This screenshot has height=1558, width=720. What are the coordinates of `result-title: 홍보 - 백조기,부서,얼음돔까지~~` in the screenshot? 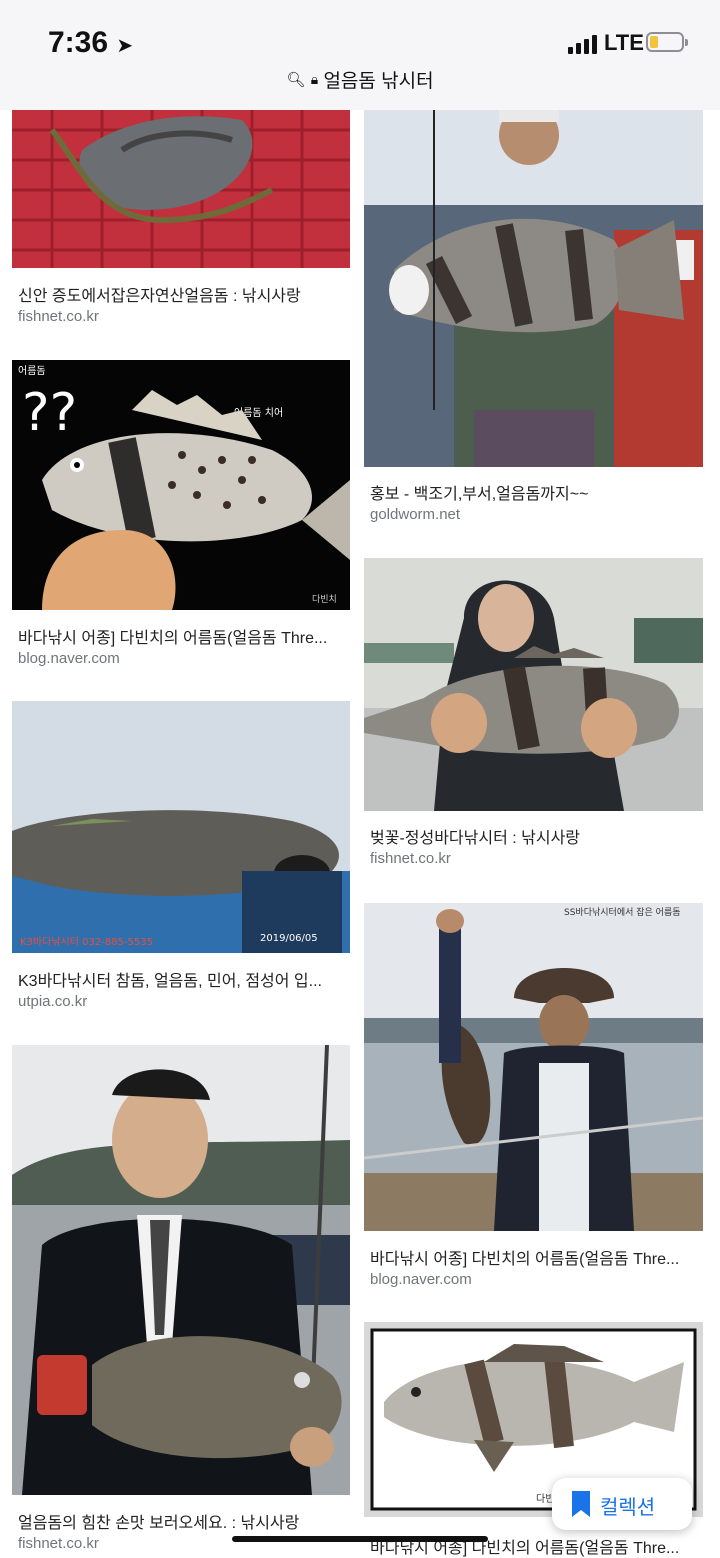 It's located at (479, 492).